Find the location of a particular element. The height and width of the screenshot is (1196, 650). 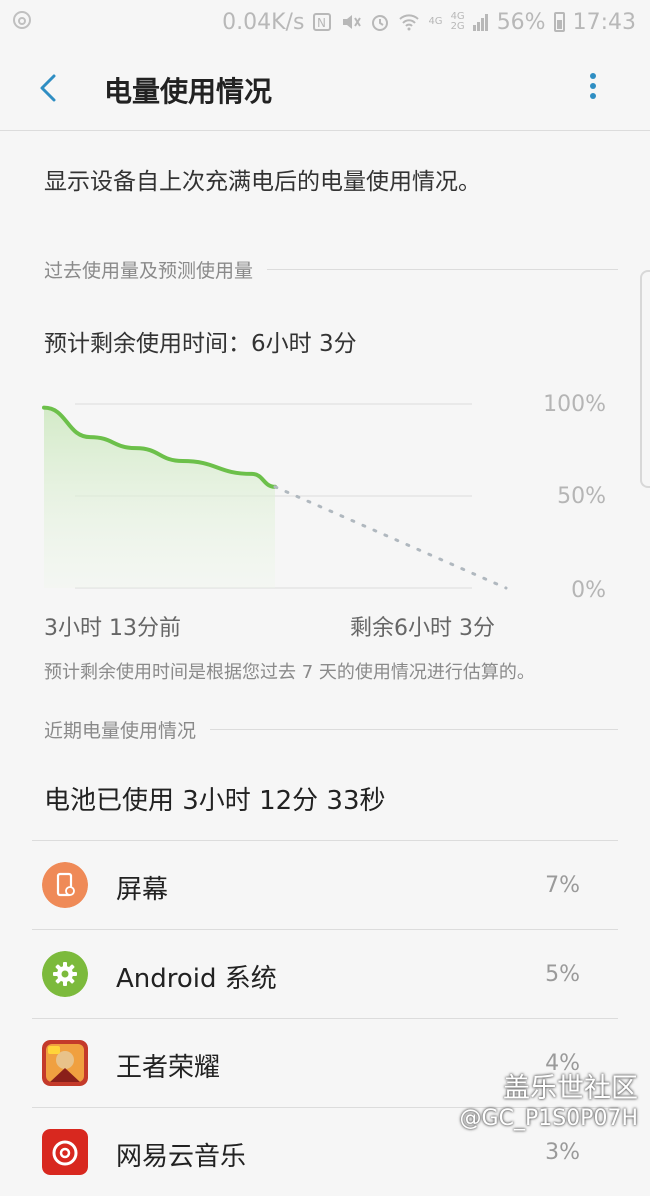

battery-percent: 56% is located at coordinates (521, 22).